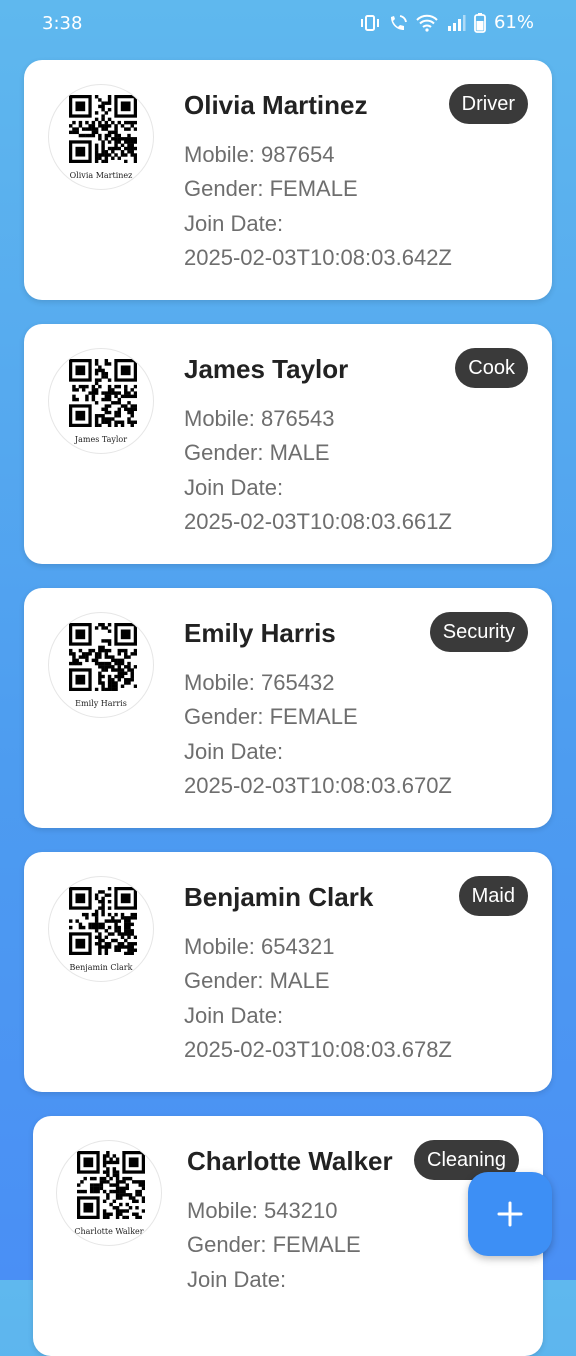 This screenshot has height=1356, width=576. I want to click on qr-caption: Emily Harris, so click(101, 703).